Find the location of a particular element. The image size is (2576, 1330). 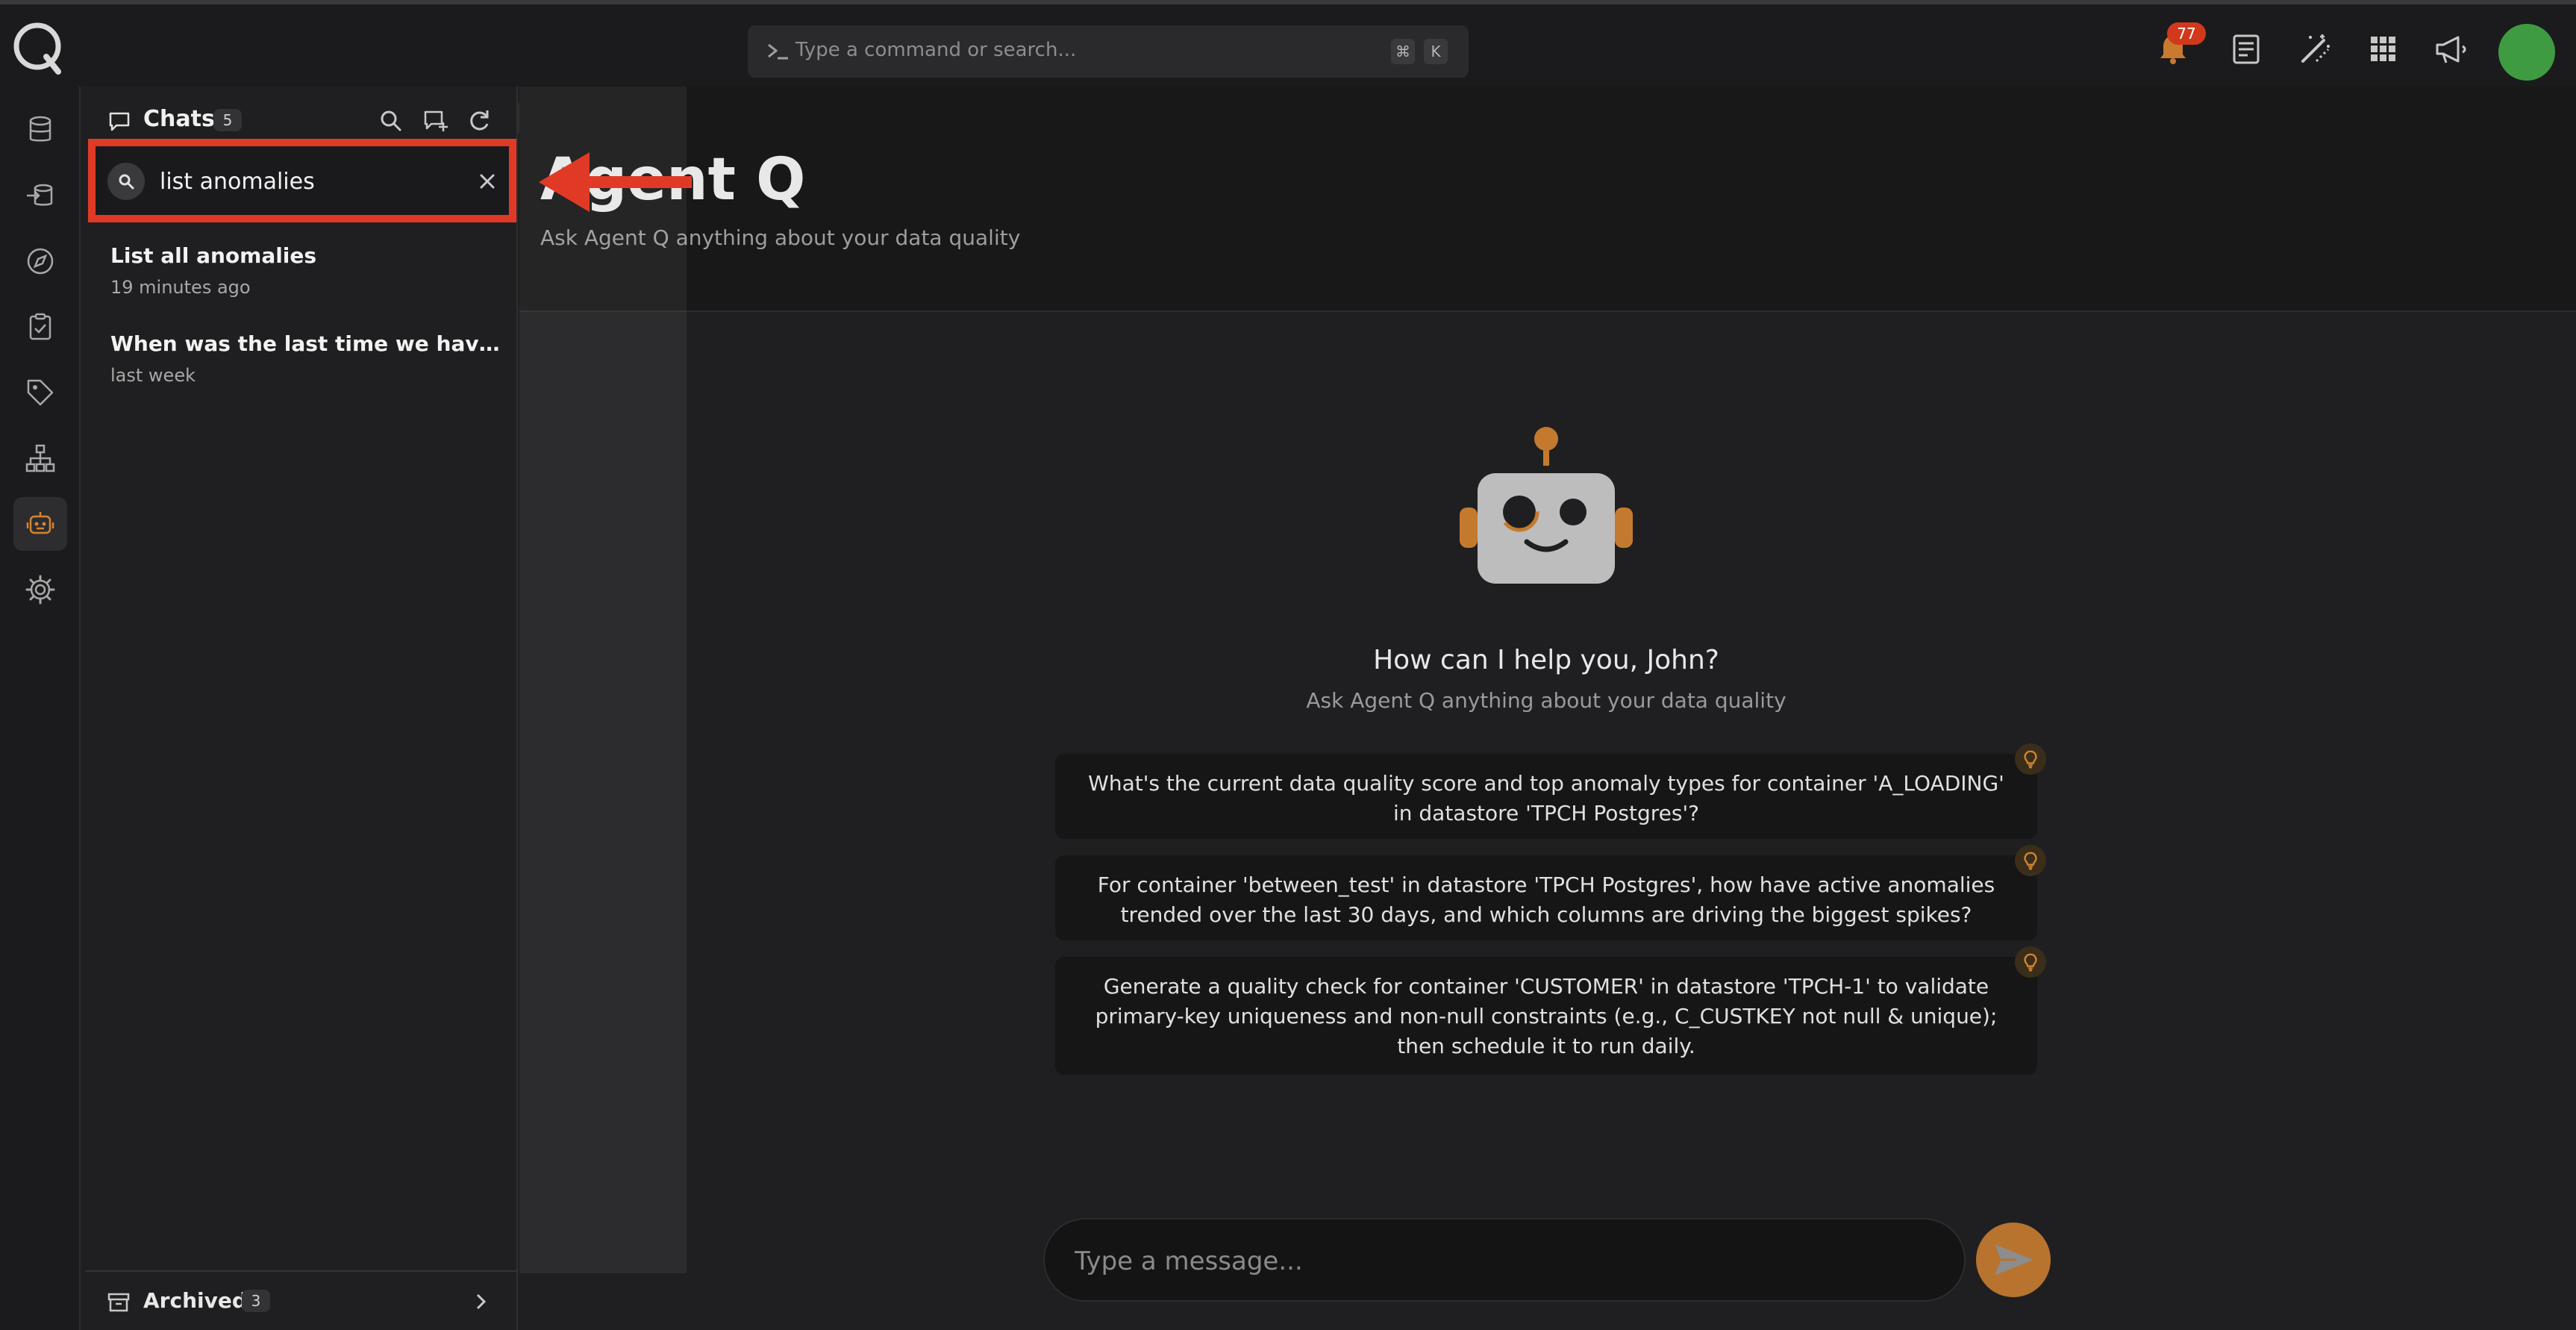

chevron-right-icon is located at coordinates (481, 1301).